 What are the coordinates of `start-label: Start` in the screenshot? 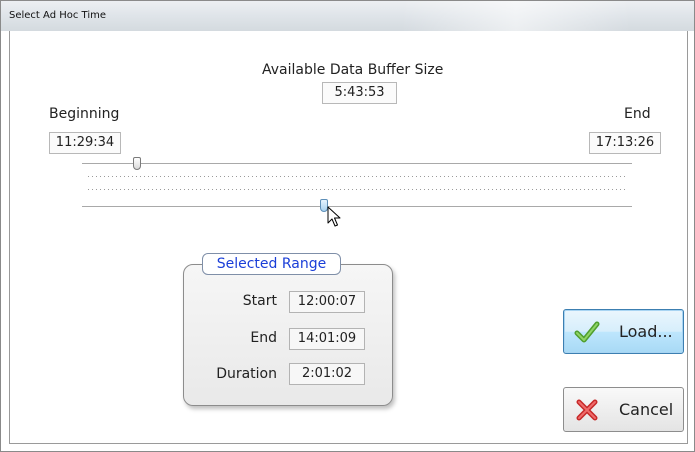 It's located at (259, 301).